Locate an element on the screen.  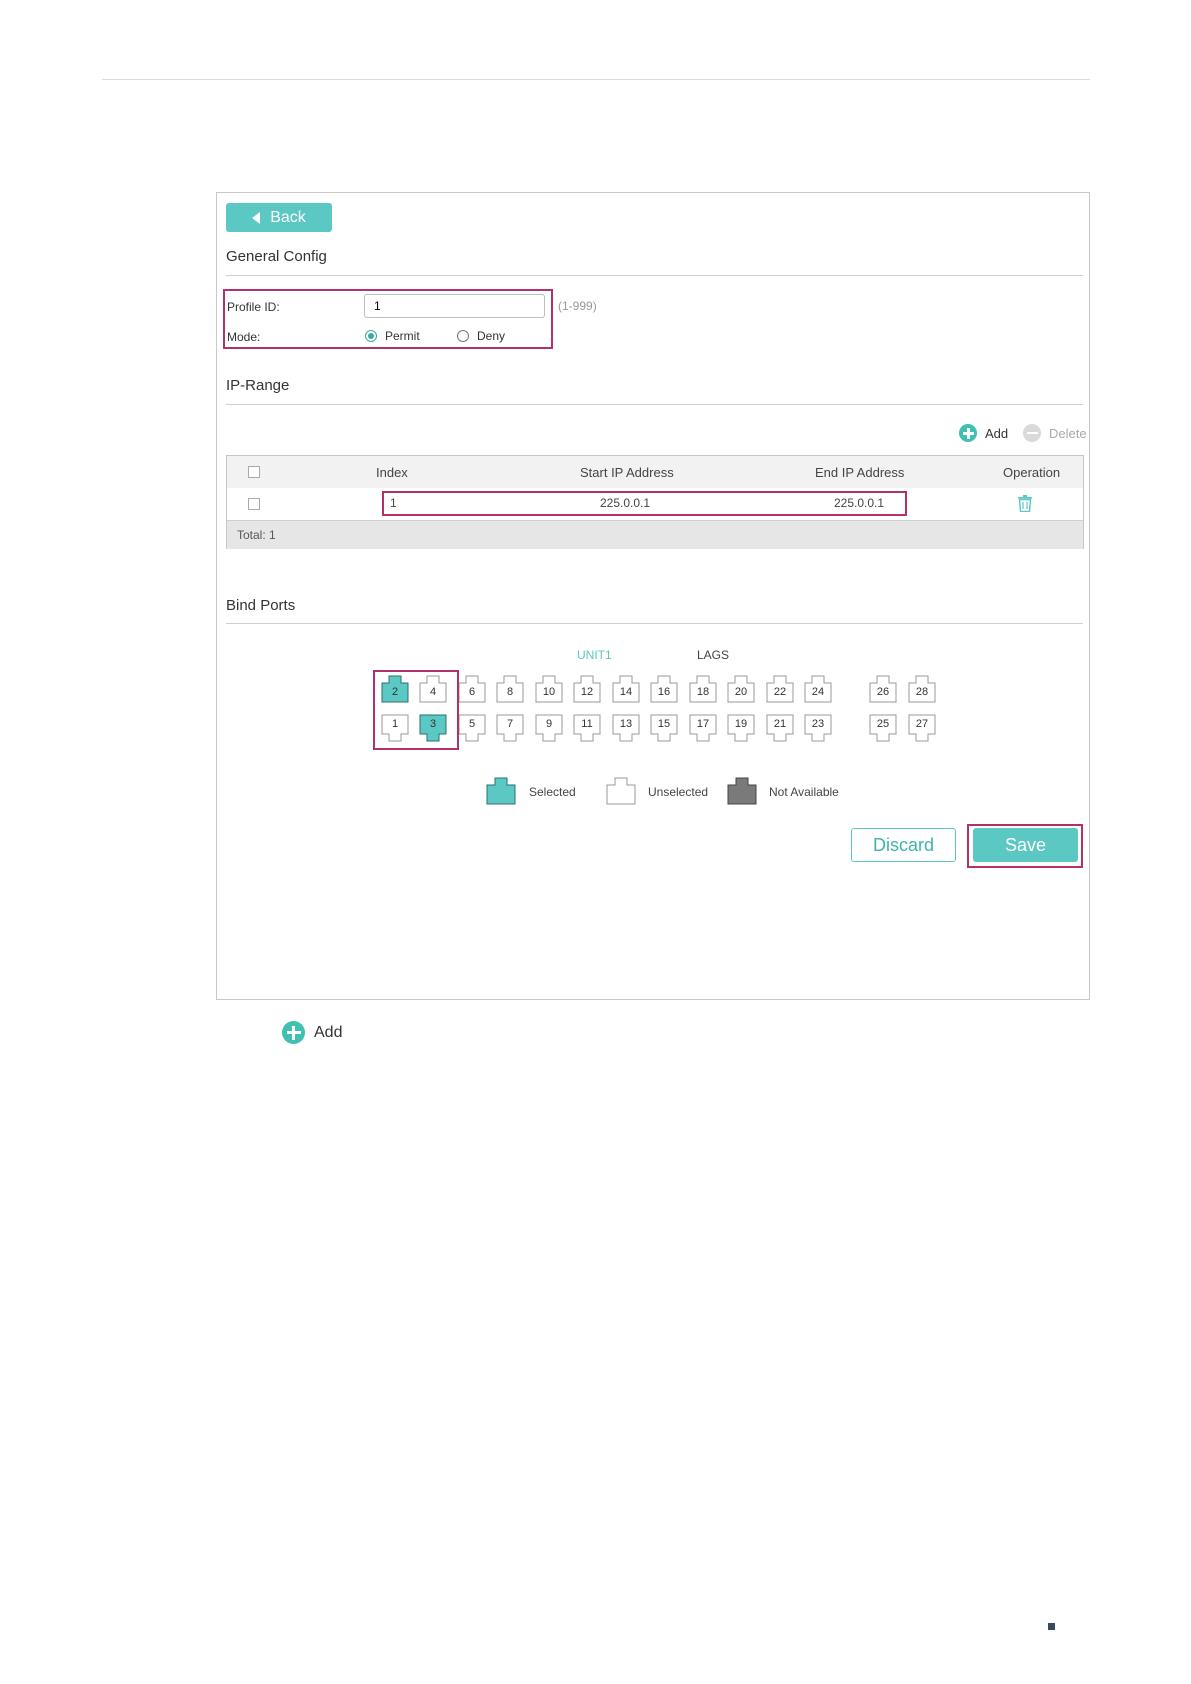
port-26: 26 is located at coordinates (883, 689).